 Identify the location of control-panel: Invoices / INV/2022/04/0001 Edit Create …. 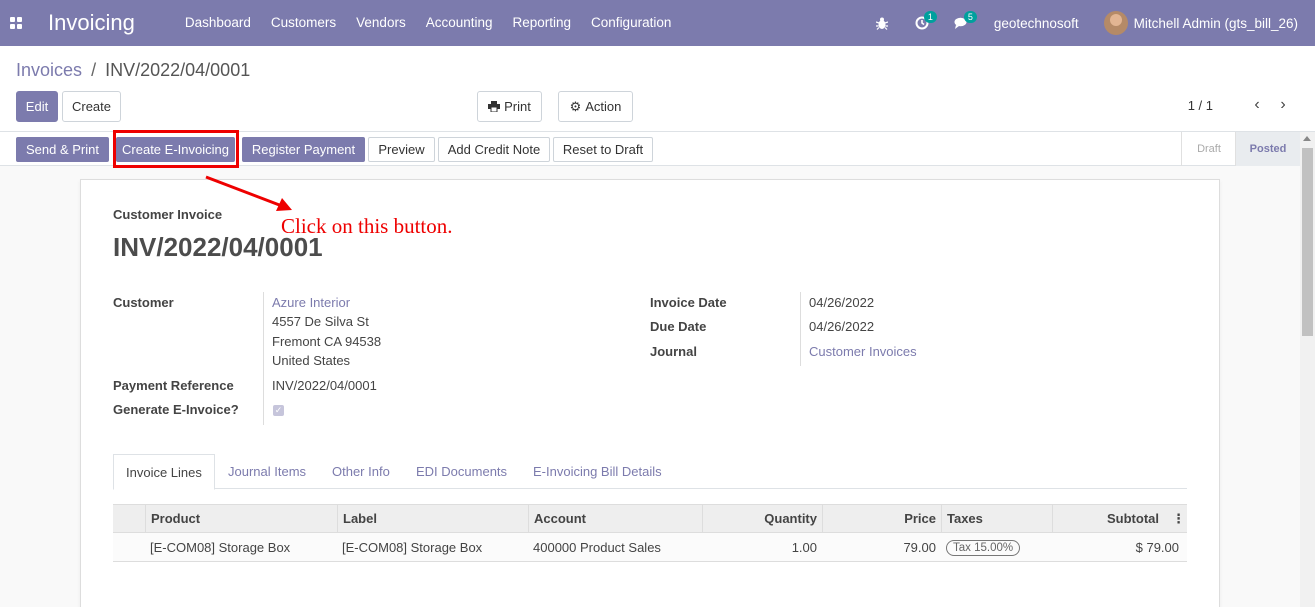
(657, 89).